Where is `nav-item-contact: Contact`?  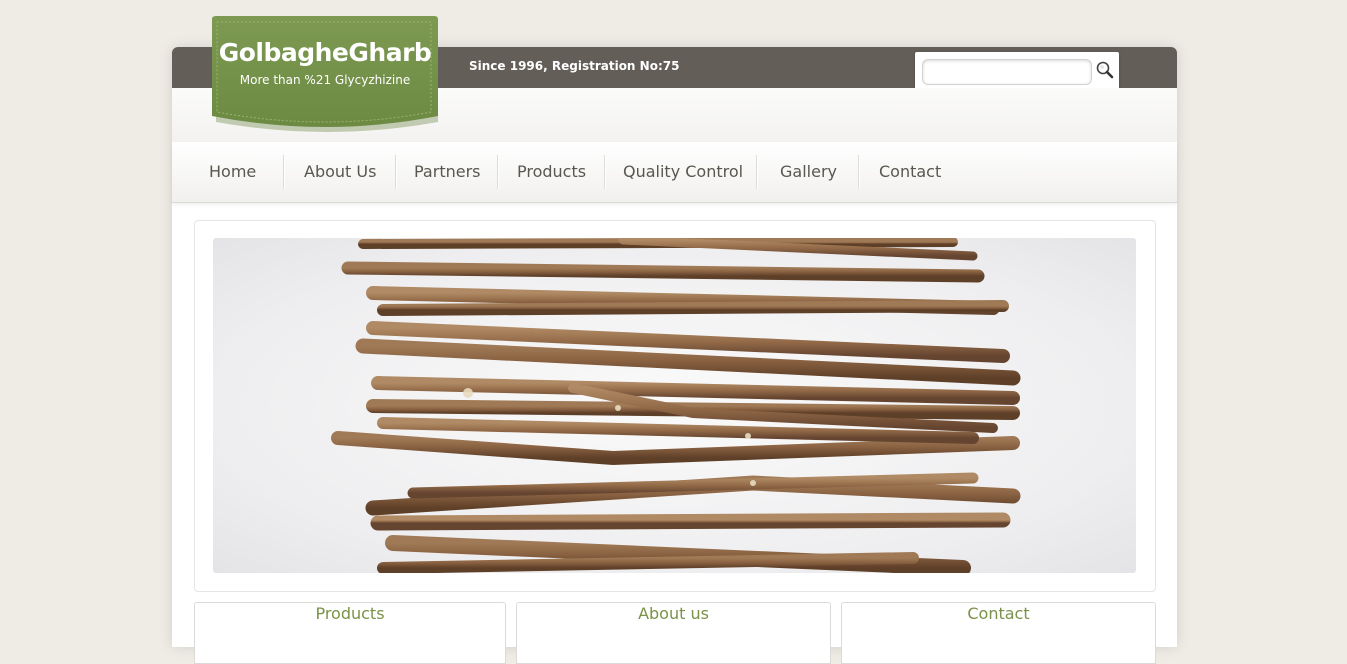 nav-item-contact: Contact is located at coordinates (910, 172).